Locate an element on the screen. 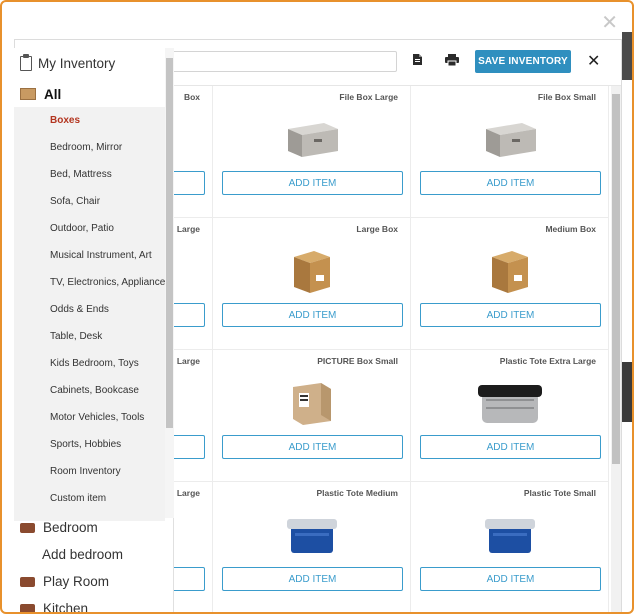 This screenshot has width=634, height=614. category-item: Custom item is located at coordinates (78, 498).